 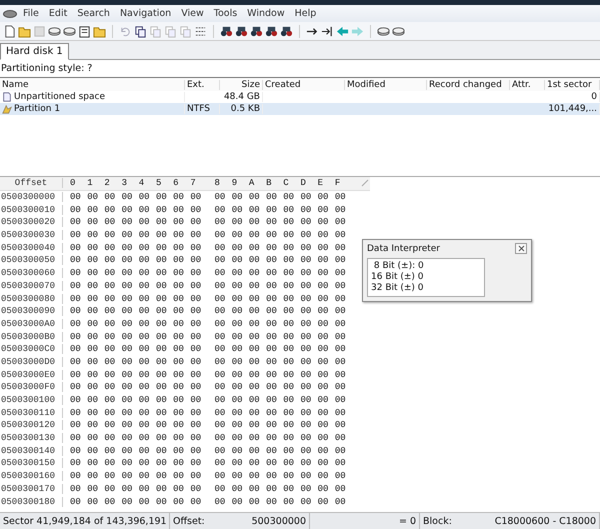 I want to click on column-header: E, so click(x=321, y=183).